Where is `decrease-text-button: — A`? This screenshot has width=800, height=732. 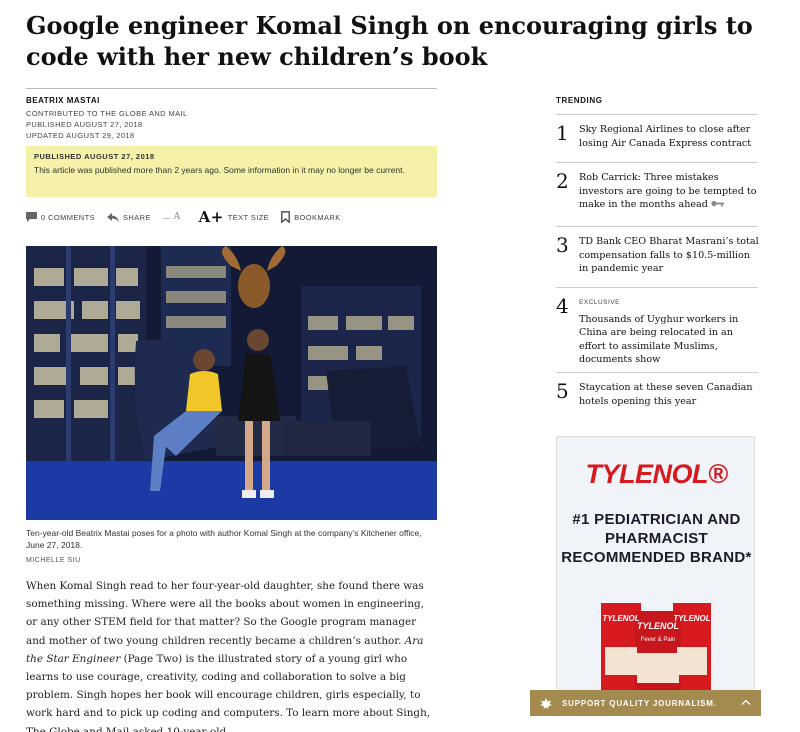 decrease-text-button: — A is located at coordinates (175, 217).